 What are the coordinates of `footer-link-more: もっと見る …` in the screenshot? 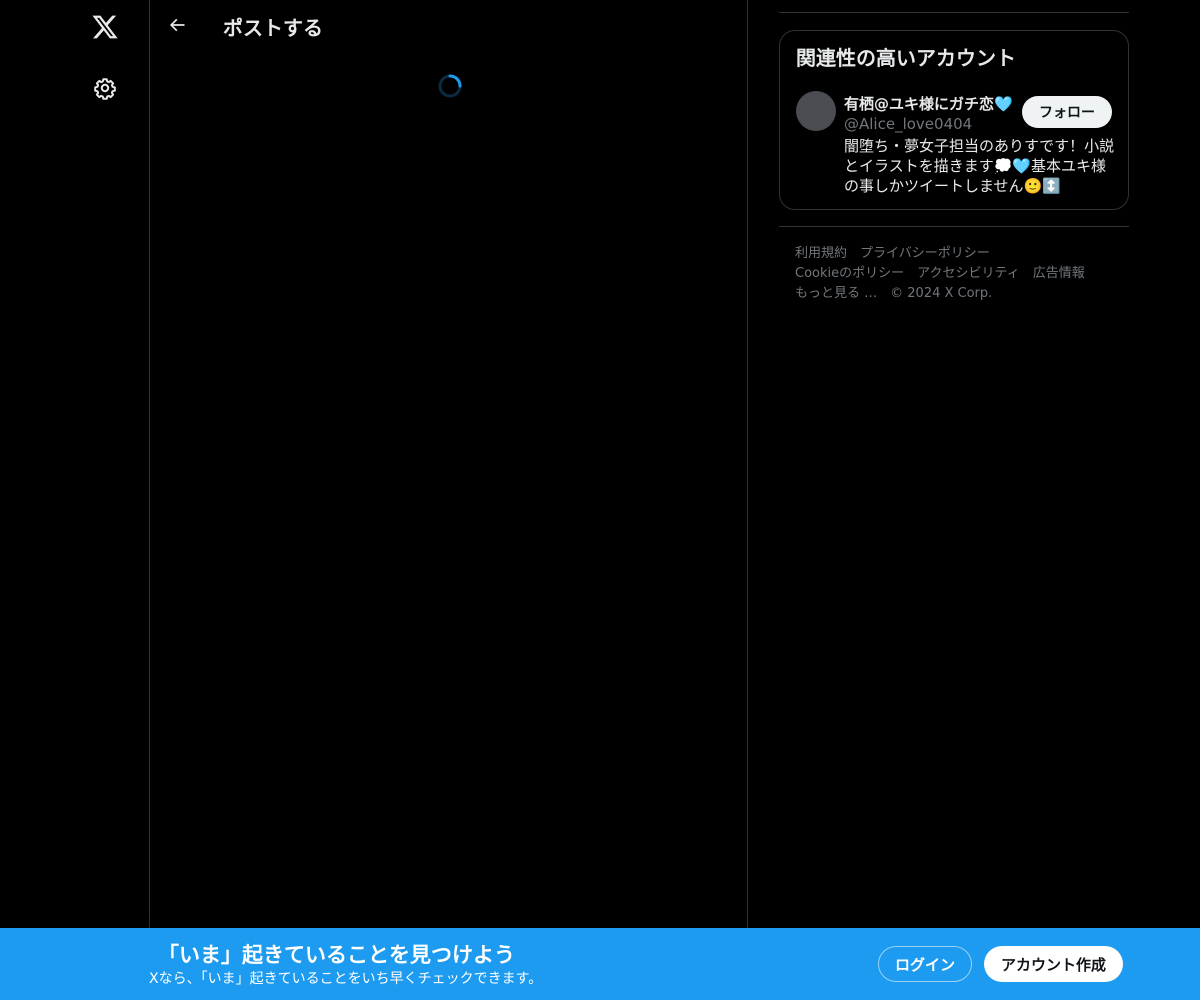 It's located at (836, 294).